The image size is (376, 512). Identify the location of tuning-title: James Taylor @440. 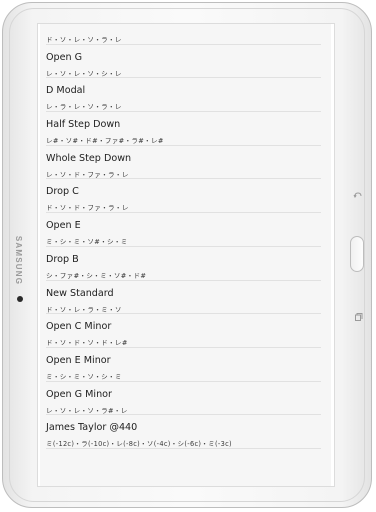
(92, 428).